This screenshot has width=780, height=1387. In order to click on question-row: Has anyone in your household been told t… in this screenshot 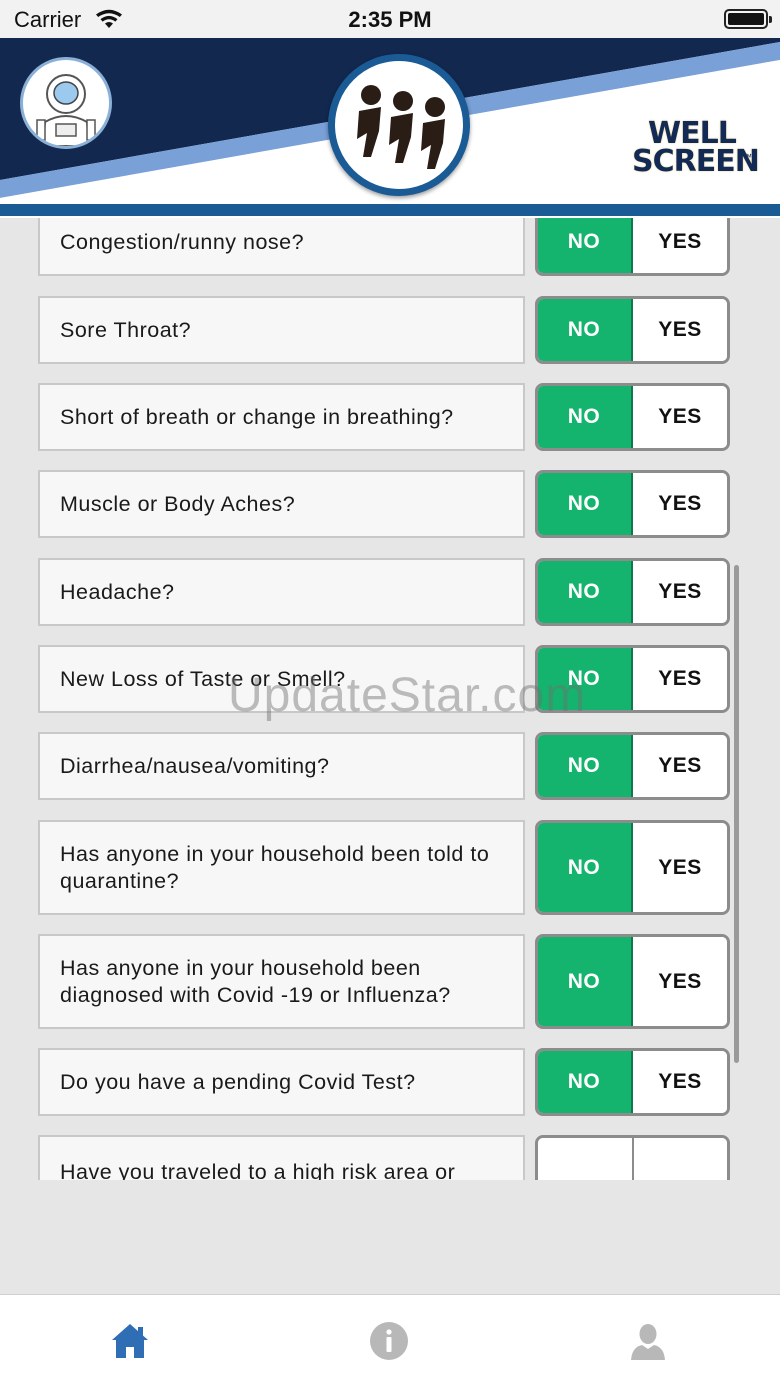, I will do `click(385, 867)`.